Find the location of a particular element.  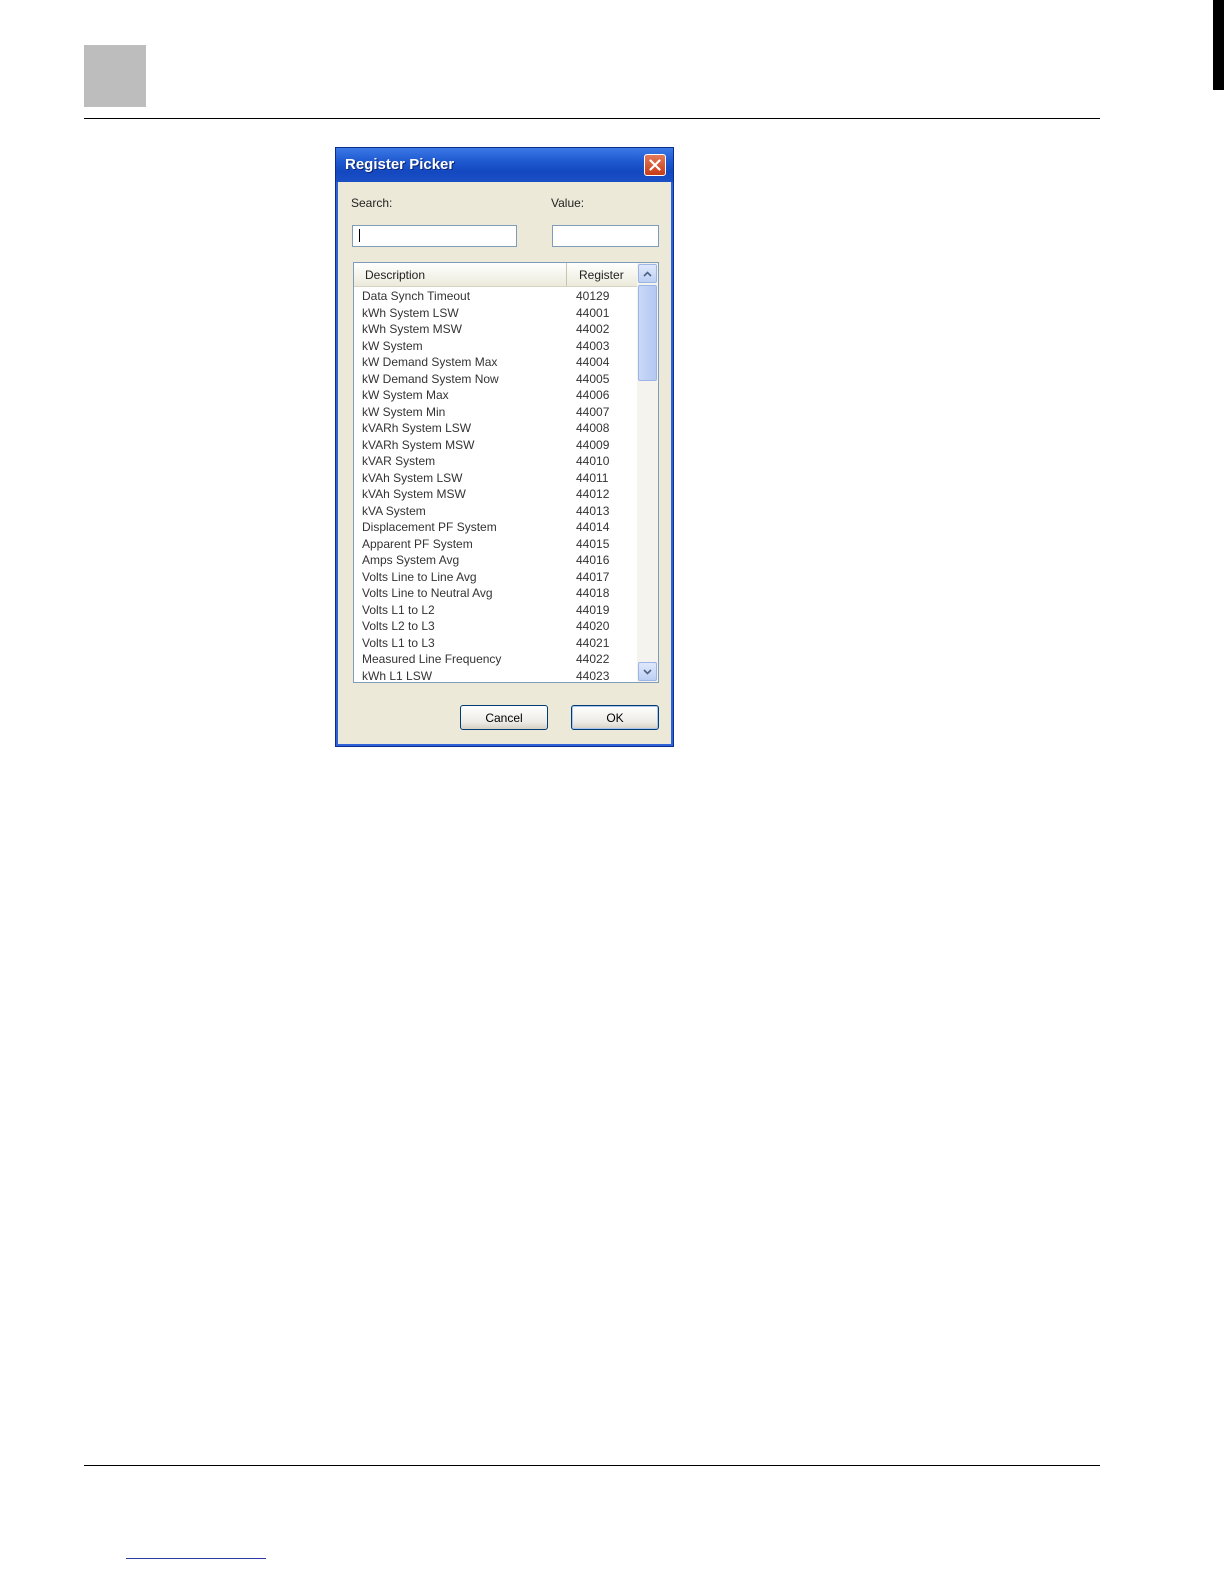

list-item: kVA System 44013 is located at coordinates (495, 511).